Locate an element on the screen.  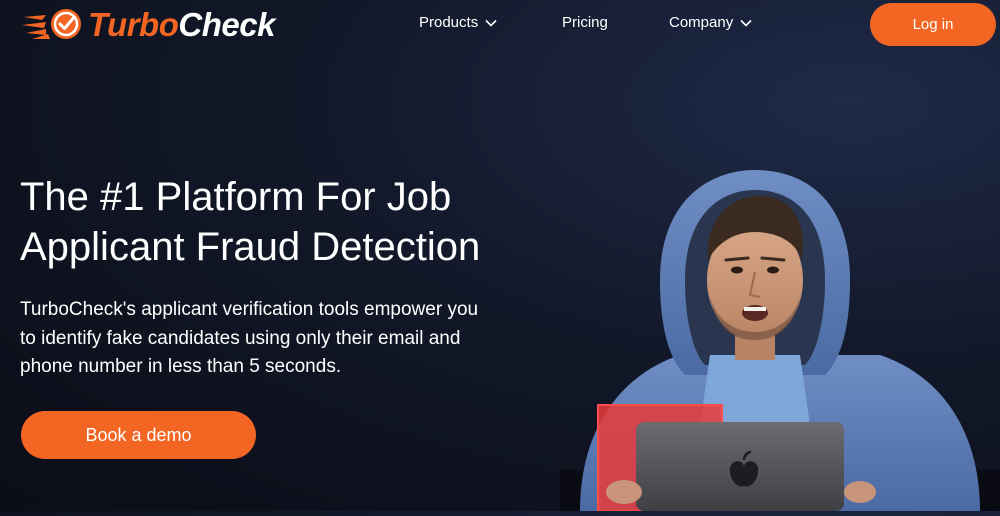
logo-wordmark: TurboCheck is located at coordinates (181, 24).